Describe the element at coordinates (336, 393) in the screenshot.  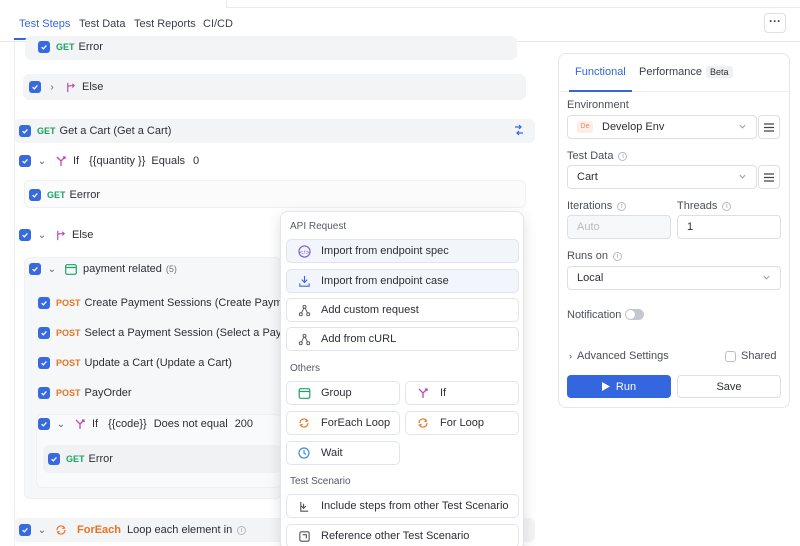
I see `menu-item-label: Group` at that location.